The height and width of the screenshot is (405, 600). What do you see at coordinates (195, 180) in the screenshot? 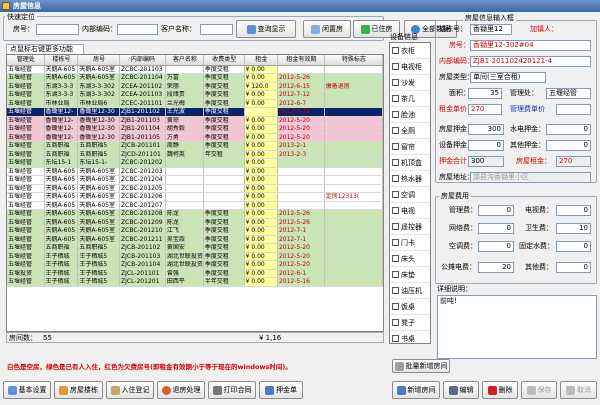
I see `table-row: 五堰经管 天鹅A-605 天鹅A-605室 ZCBC-201204 ¥ 0.00` at bounding box center [195, 180].